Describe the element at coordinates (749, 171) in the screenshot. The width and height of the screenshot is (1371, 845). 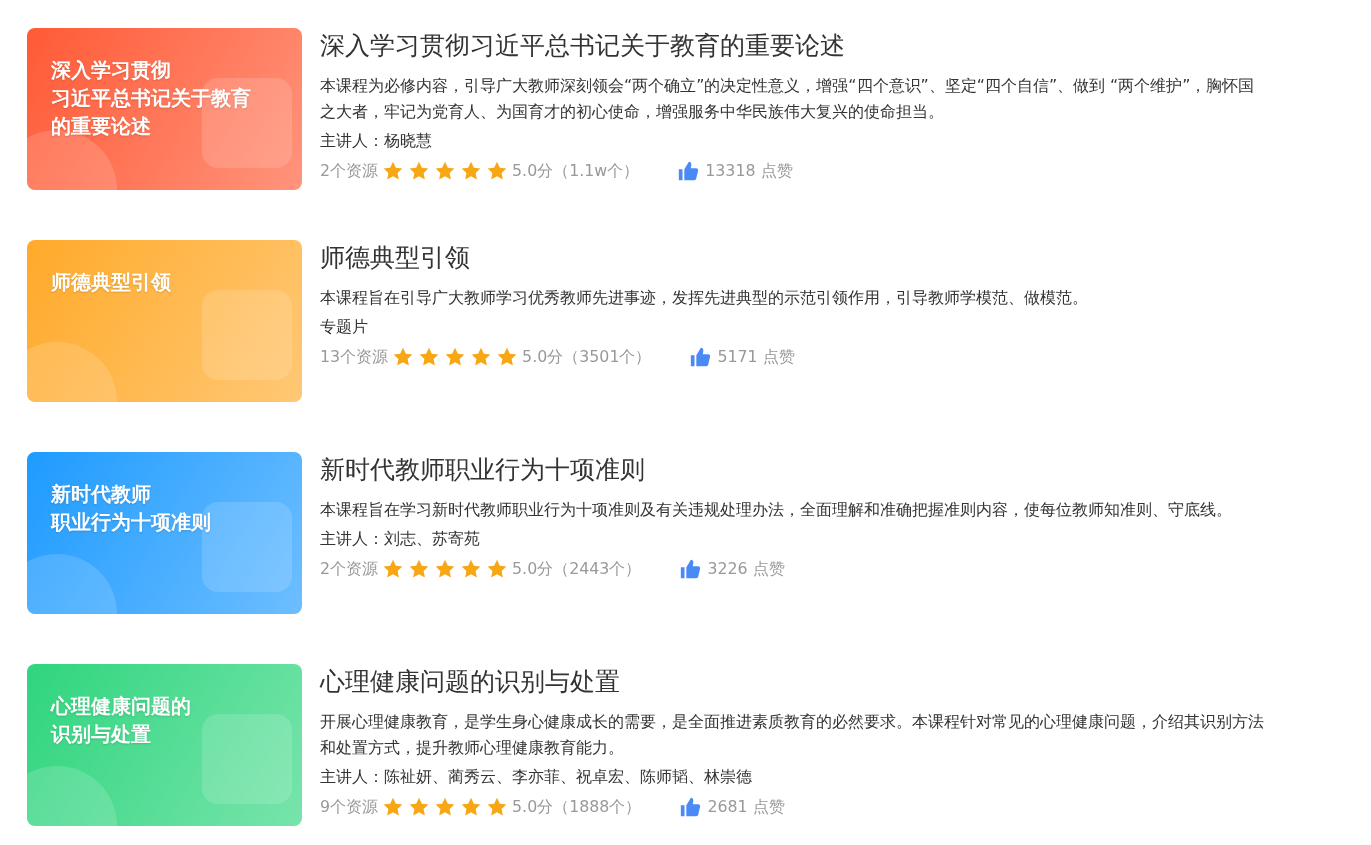
I see `like-count: 13318 点赞` at that location.